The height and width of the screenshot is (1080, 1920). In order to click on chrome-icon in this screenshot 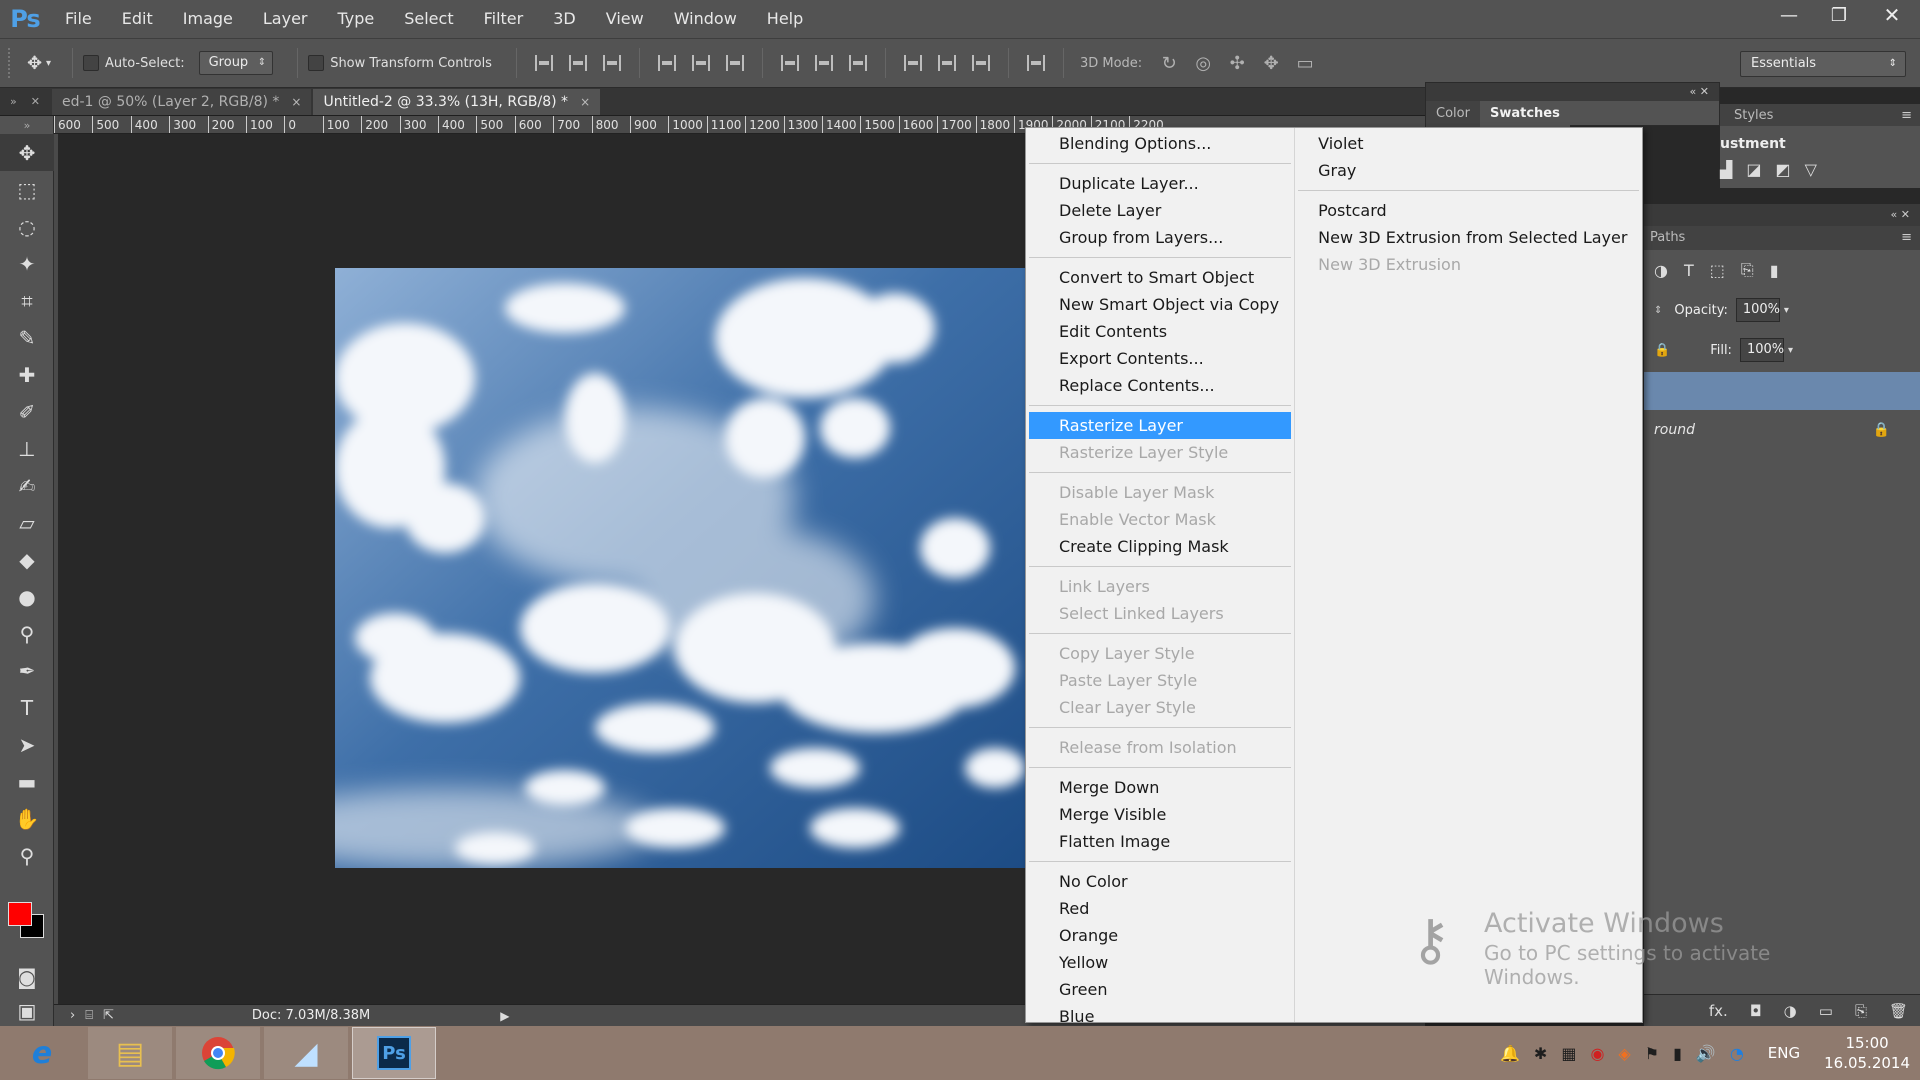, I will do `click(218, 1053)`.